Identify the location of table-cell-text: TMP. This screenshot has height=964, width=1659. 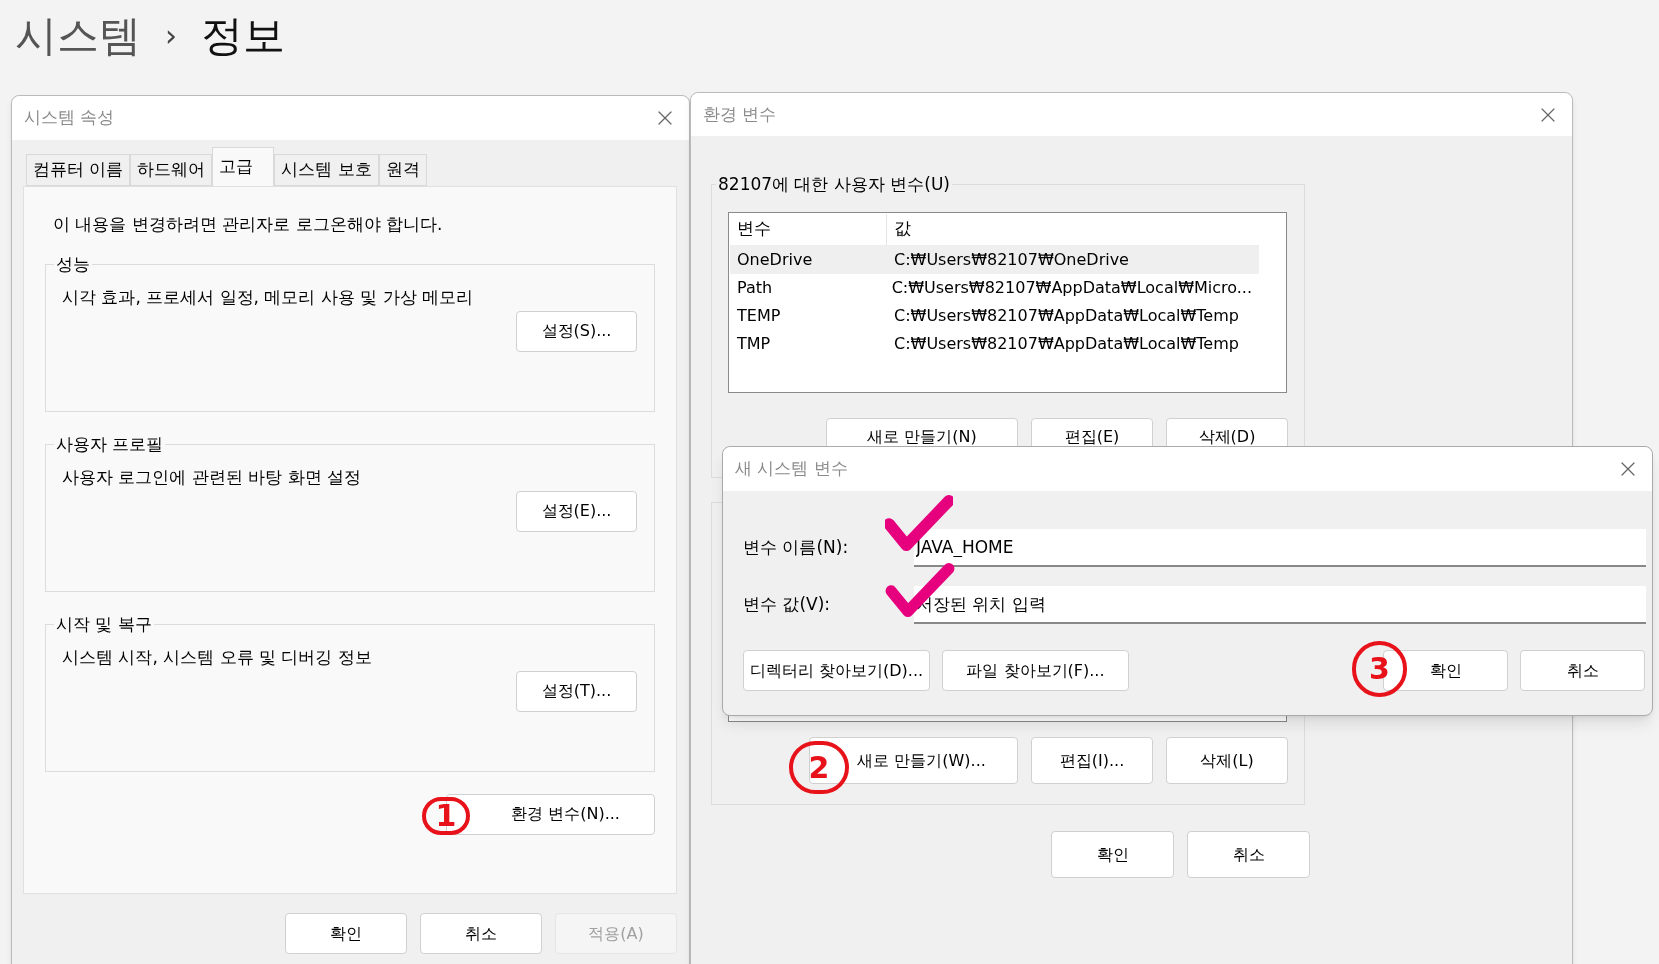
(754, 343).